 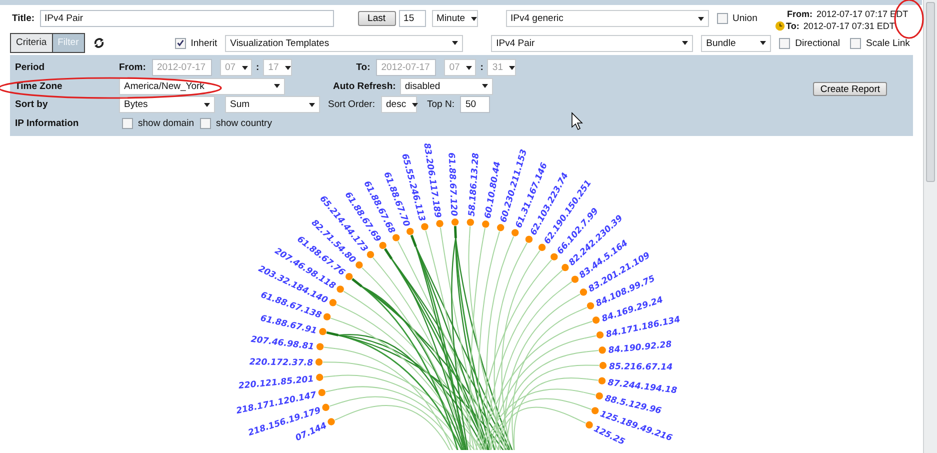 What do you see at coordinates (849, 26) in the screenshot?
I see `to-time: 2012-07-17 07:31 EDT` at bounding box center [849, 26].